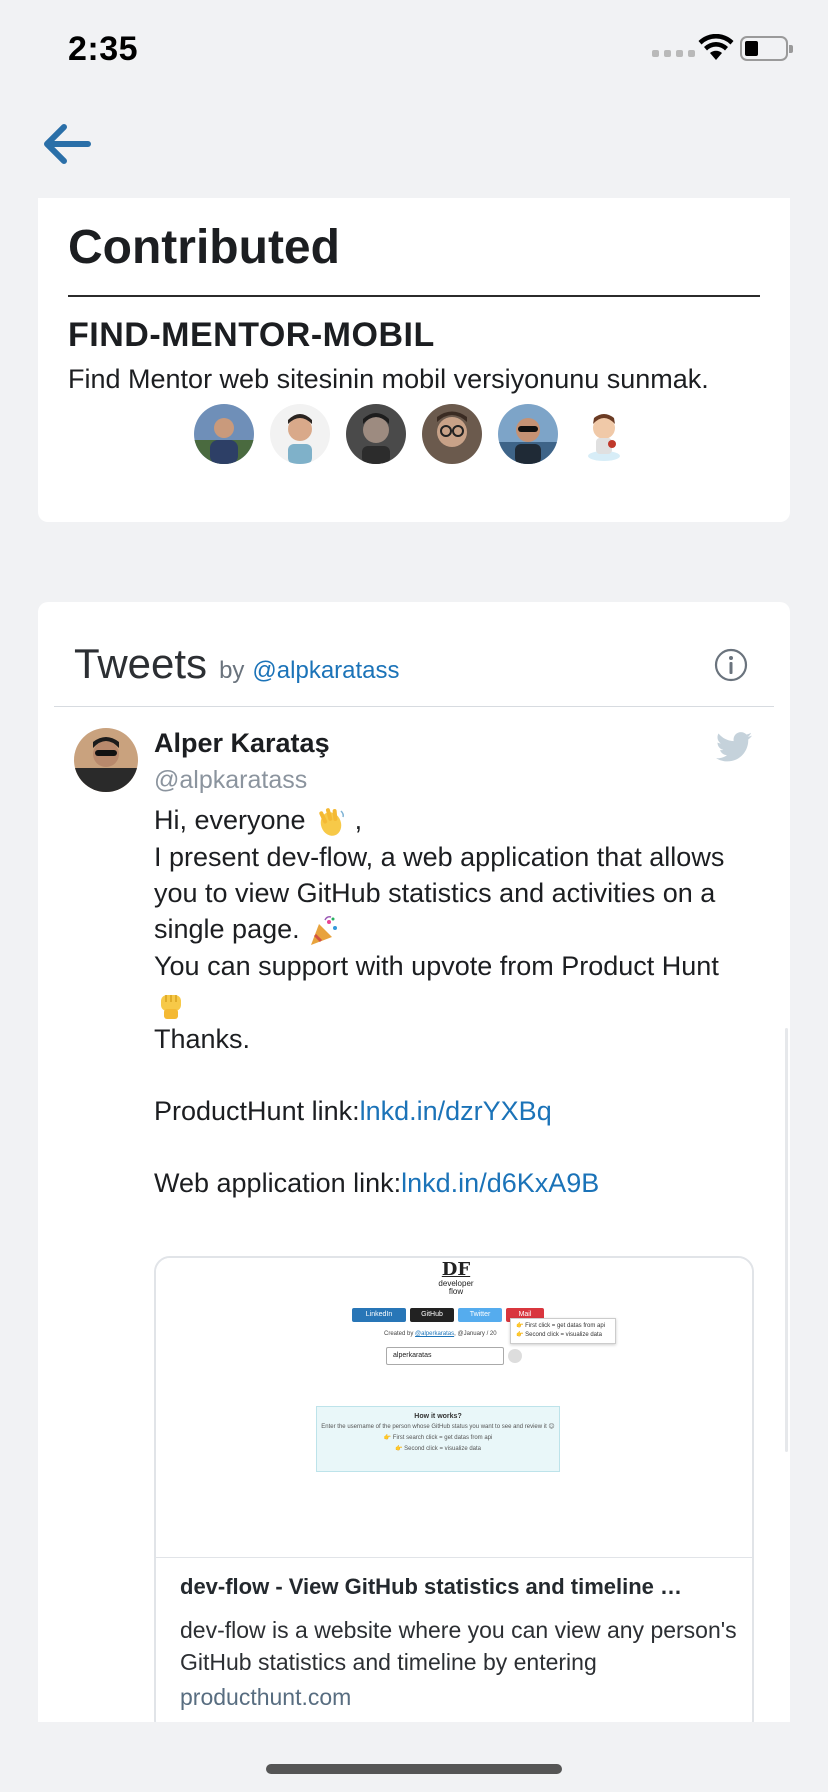  Describe the element at coordinates (716, 47) in the screenshot. I see `wifi-icon` at that location.